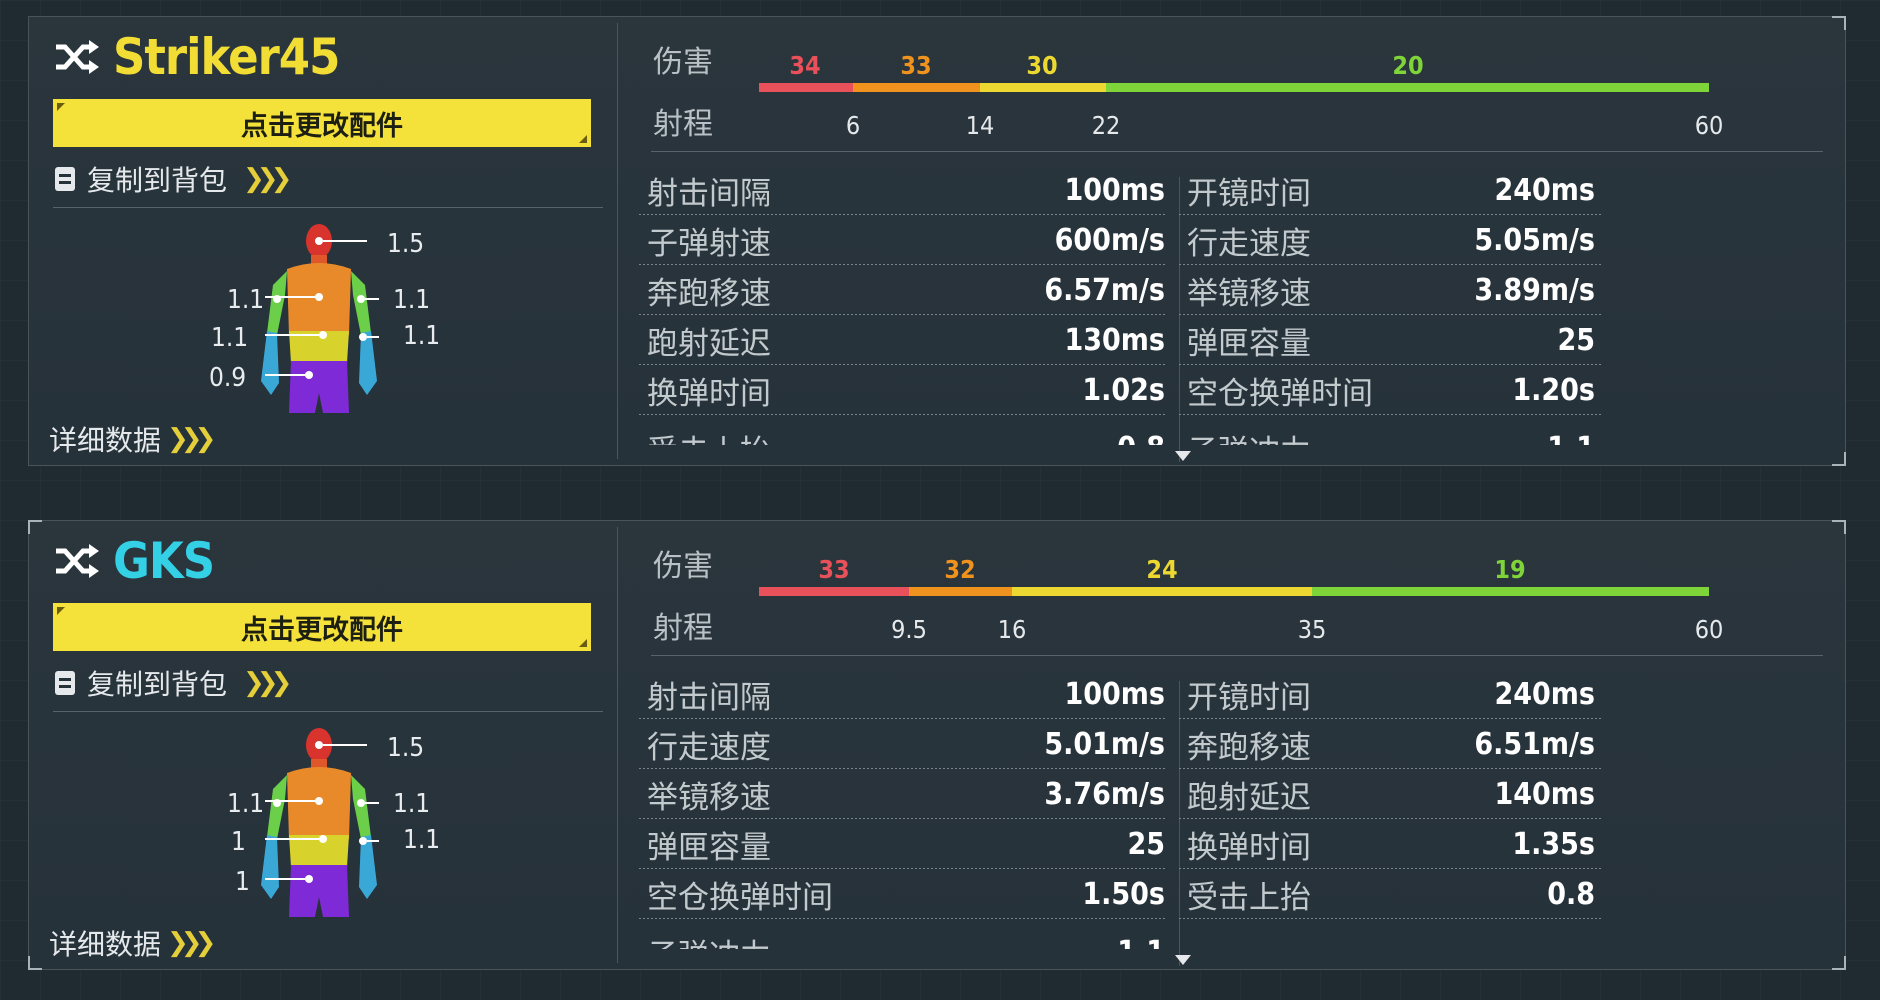 Image resolution: width=1880 pixels, height=1000 pixels. I want to click on stat-value: 100ms, so click(1114, 190).